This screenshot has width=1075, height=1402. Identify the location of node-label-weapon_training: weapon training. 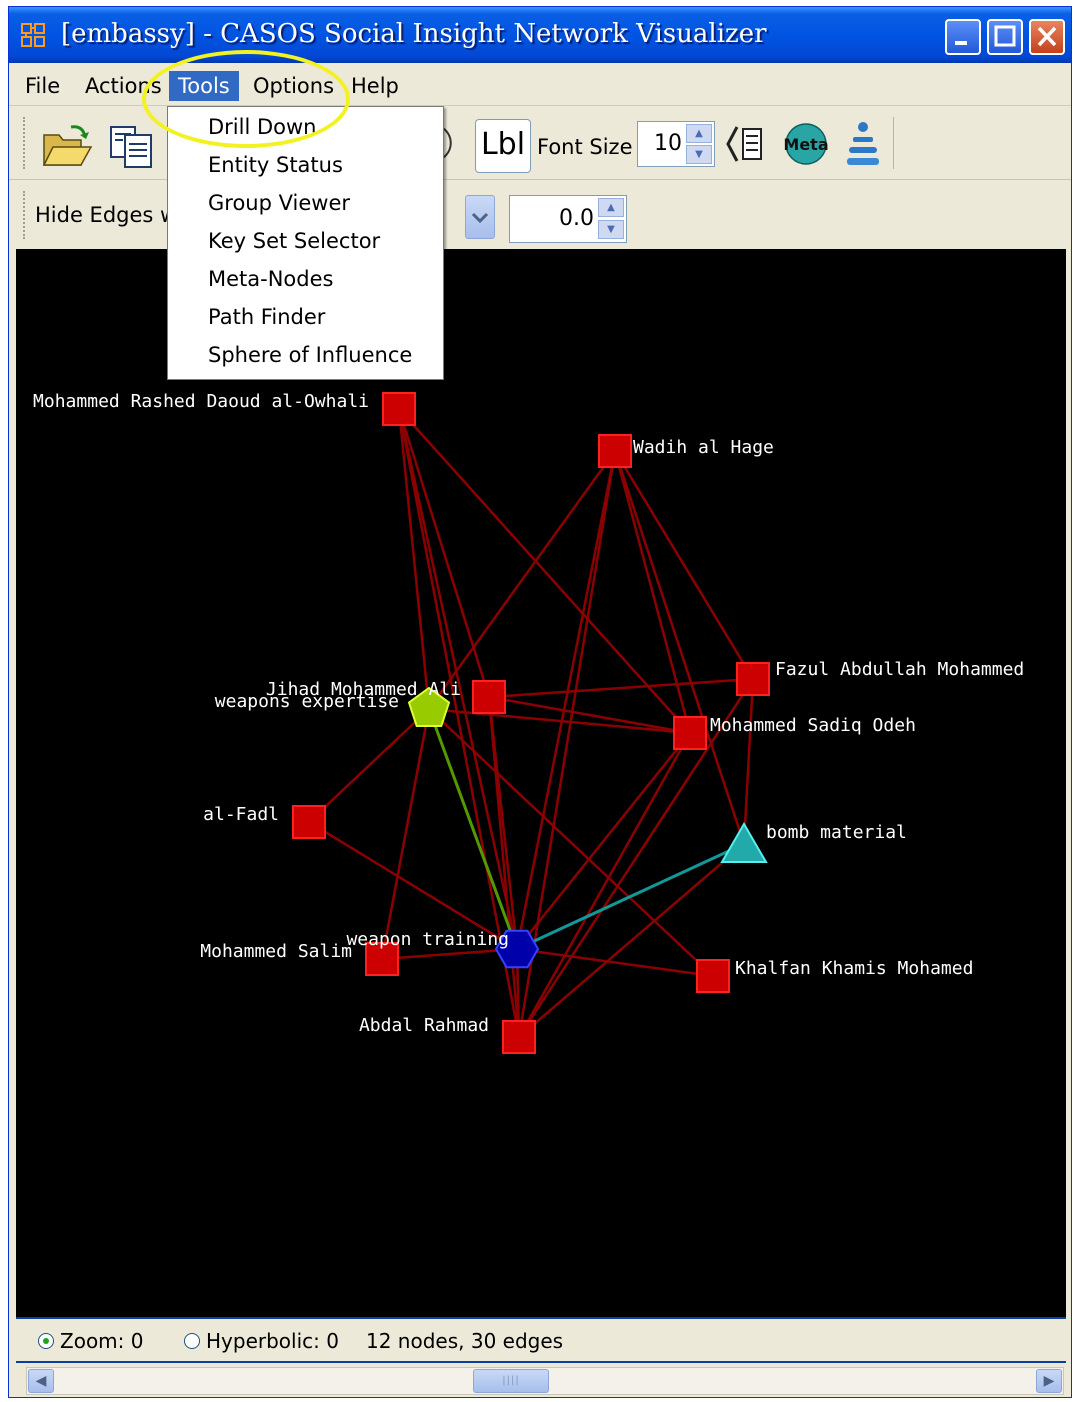
(427, 939).